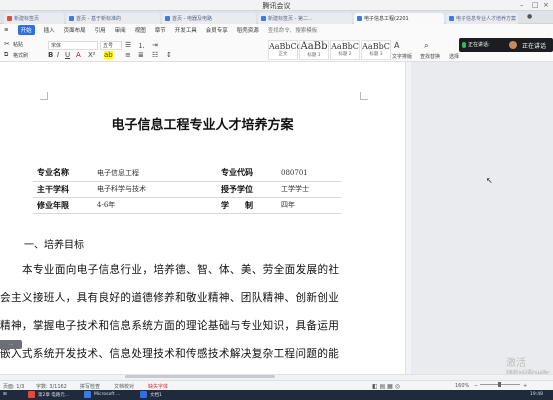  Describe the element at coordinates (482, 18) in the screenshot. I see `tab-6: 电子信息专业人才培养方案` at that location.